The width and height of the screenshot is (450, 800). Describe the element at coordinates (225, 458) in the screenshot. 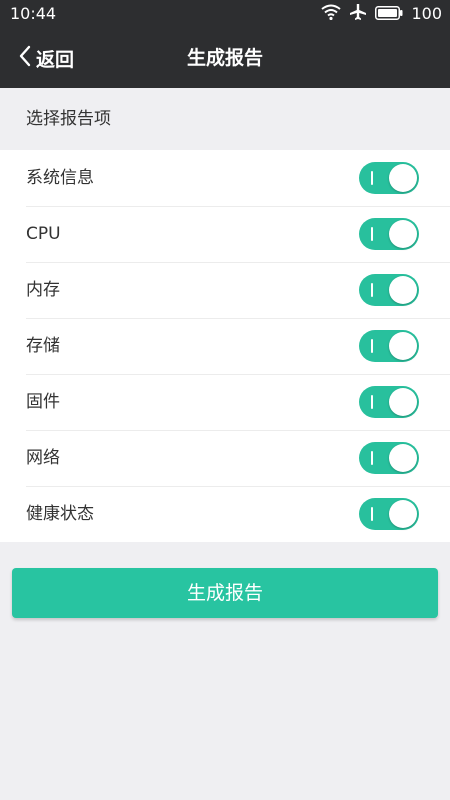

I see `list-item-network: 网络` at that location.